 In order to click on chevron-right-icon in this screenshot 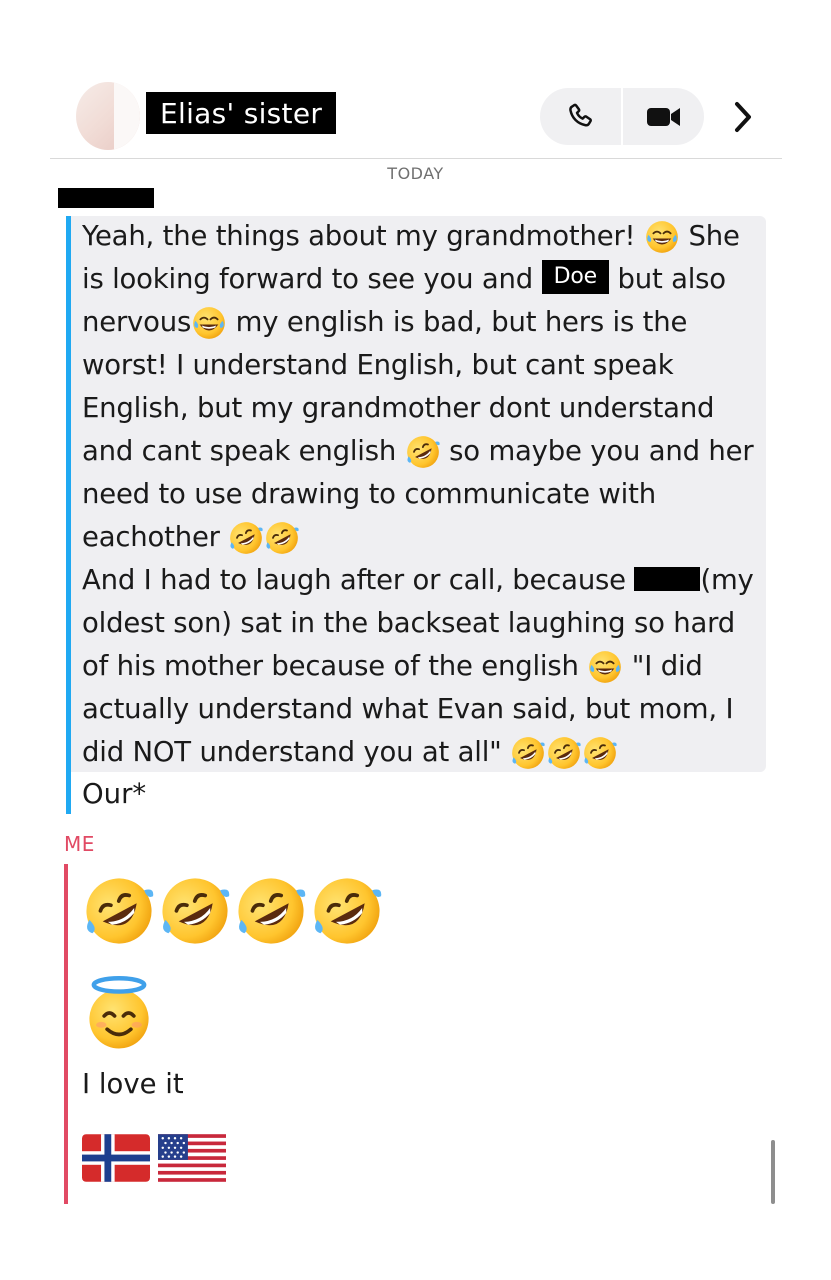, I will do `click(743, 117)`.